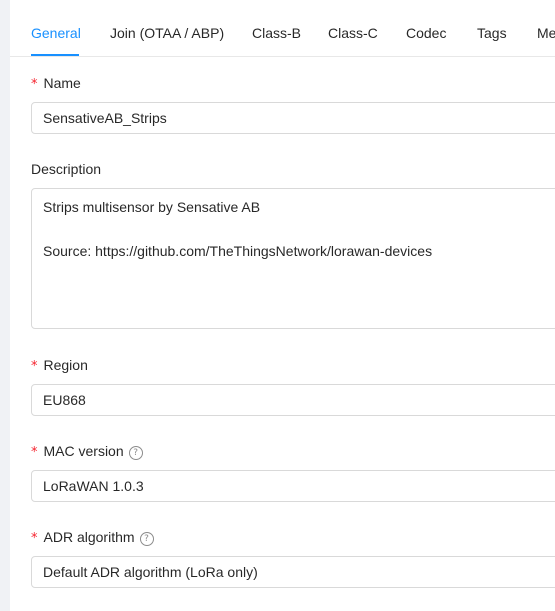 This screenshot has height=611, width=555. I want to click on adr-algorithm-select-value: Default ADR algorithm (LoRa only), so click(150, 572).